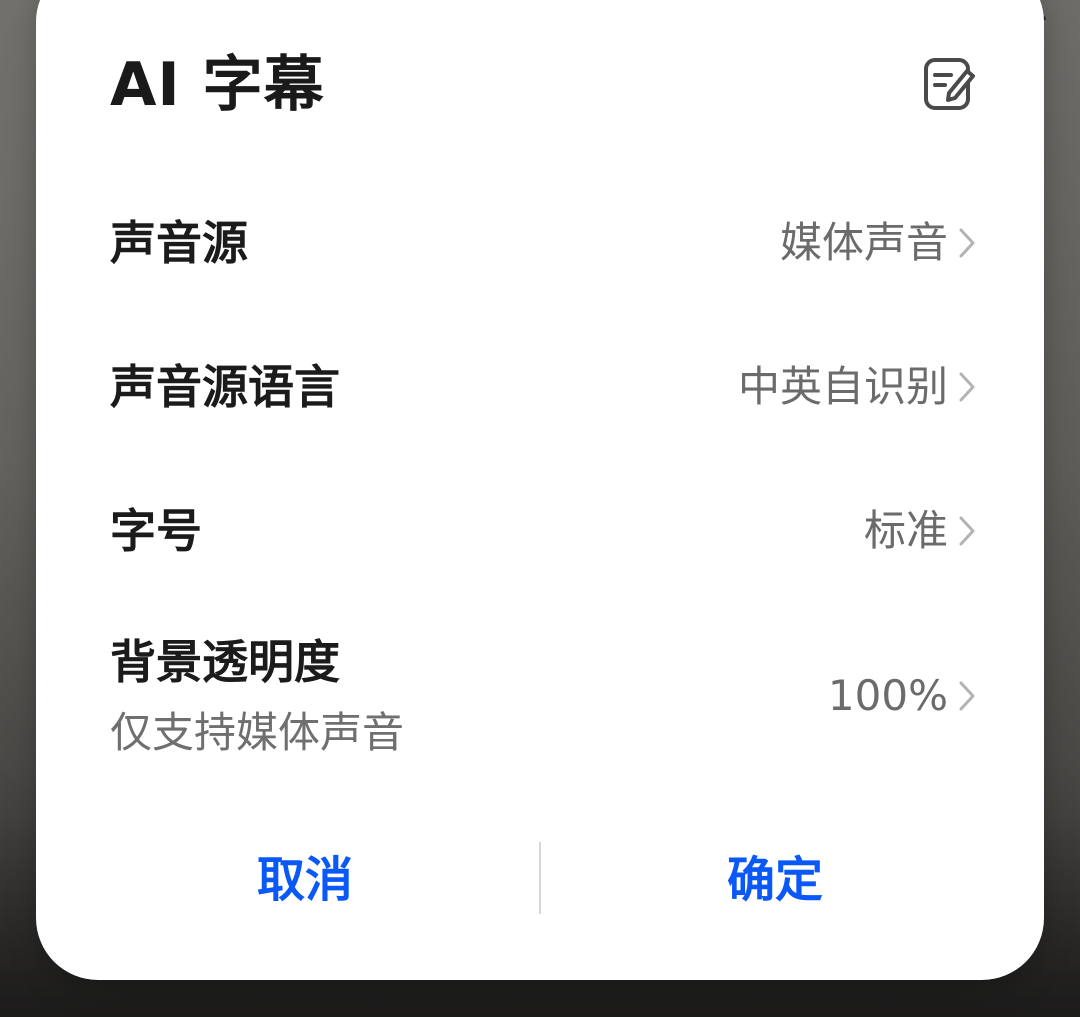  Describe the element at coordinates (156, 531) in the screenshot. I see `setting-label-font-size: 字号` at that location.